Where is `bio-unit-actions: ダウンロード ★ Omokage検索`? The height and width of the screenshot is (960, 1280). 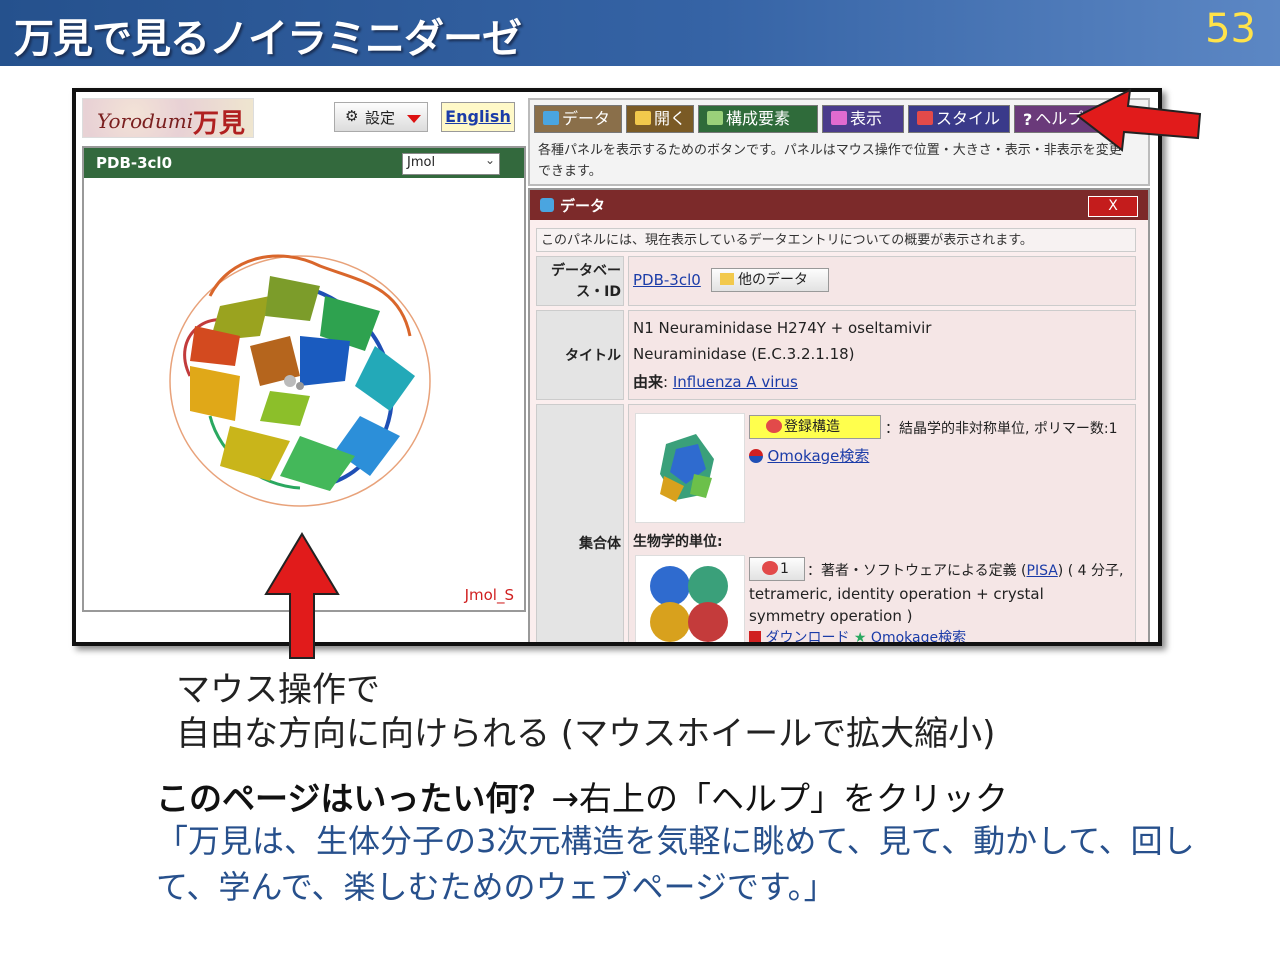 bio-unit-actions: ダウンロード ★ Omokage検索 is located at coordinates (857, 636).